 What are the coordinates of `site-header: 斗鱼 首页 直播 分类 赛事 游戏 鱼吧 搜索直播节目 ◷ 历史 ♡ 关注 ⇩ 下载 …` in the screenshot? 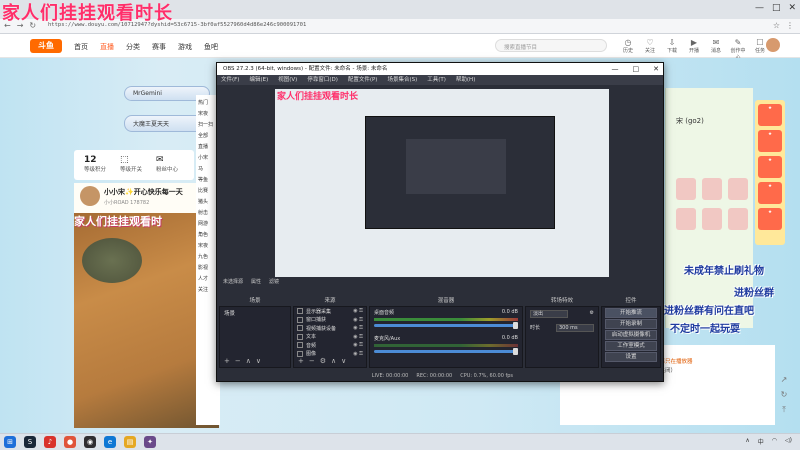 It's located at (400, 47).